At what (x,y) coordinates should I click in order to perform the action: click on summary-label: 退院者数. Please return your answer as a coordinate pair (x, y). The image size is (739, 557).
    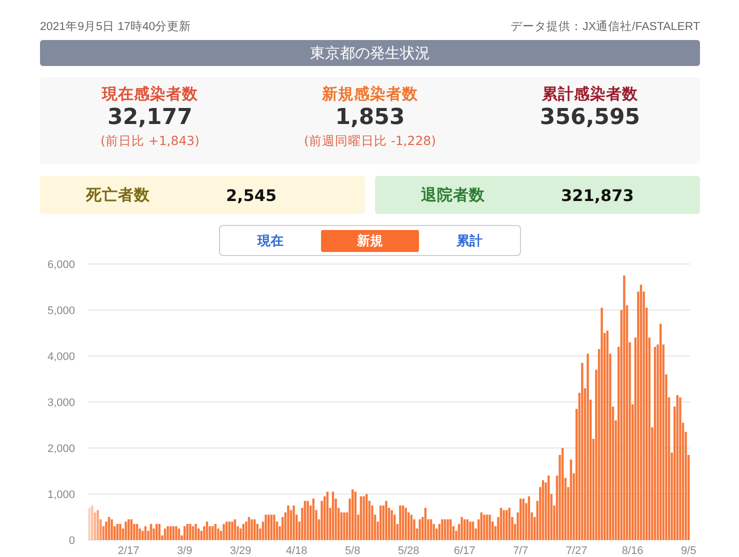
    Looking at the image, I should click on (453, 195).